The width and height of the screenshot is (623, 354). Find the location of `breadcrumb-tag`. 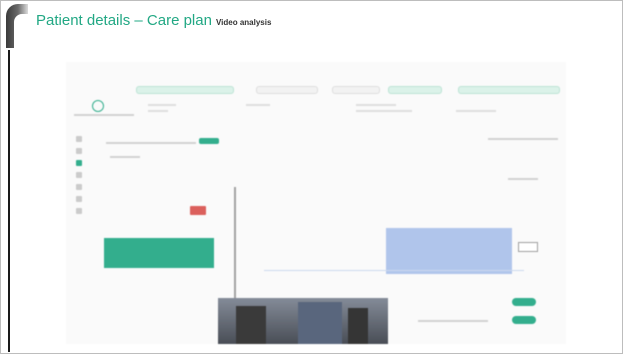

breadcrumb-tag is located at coordinates (209, 141).